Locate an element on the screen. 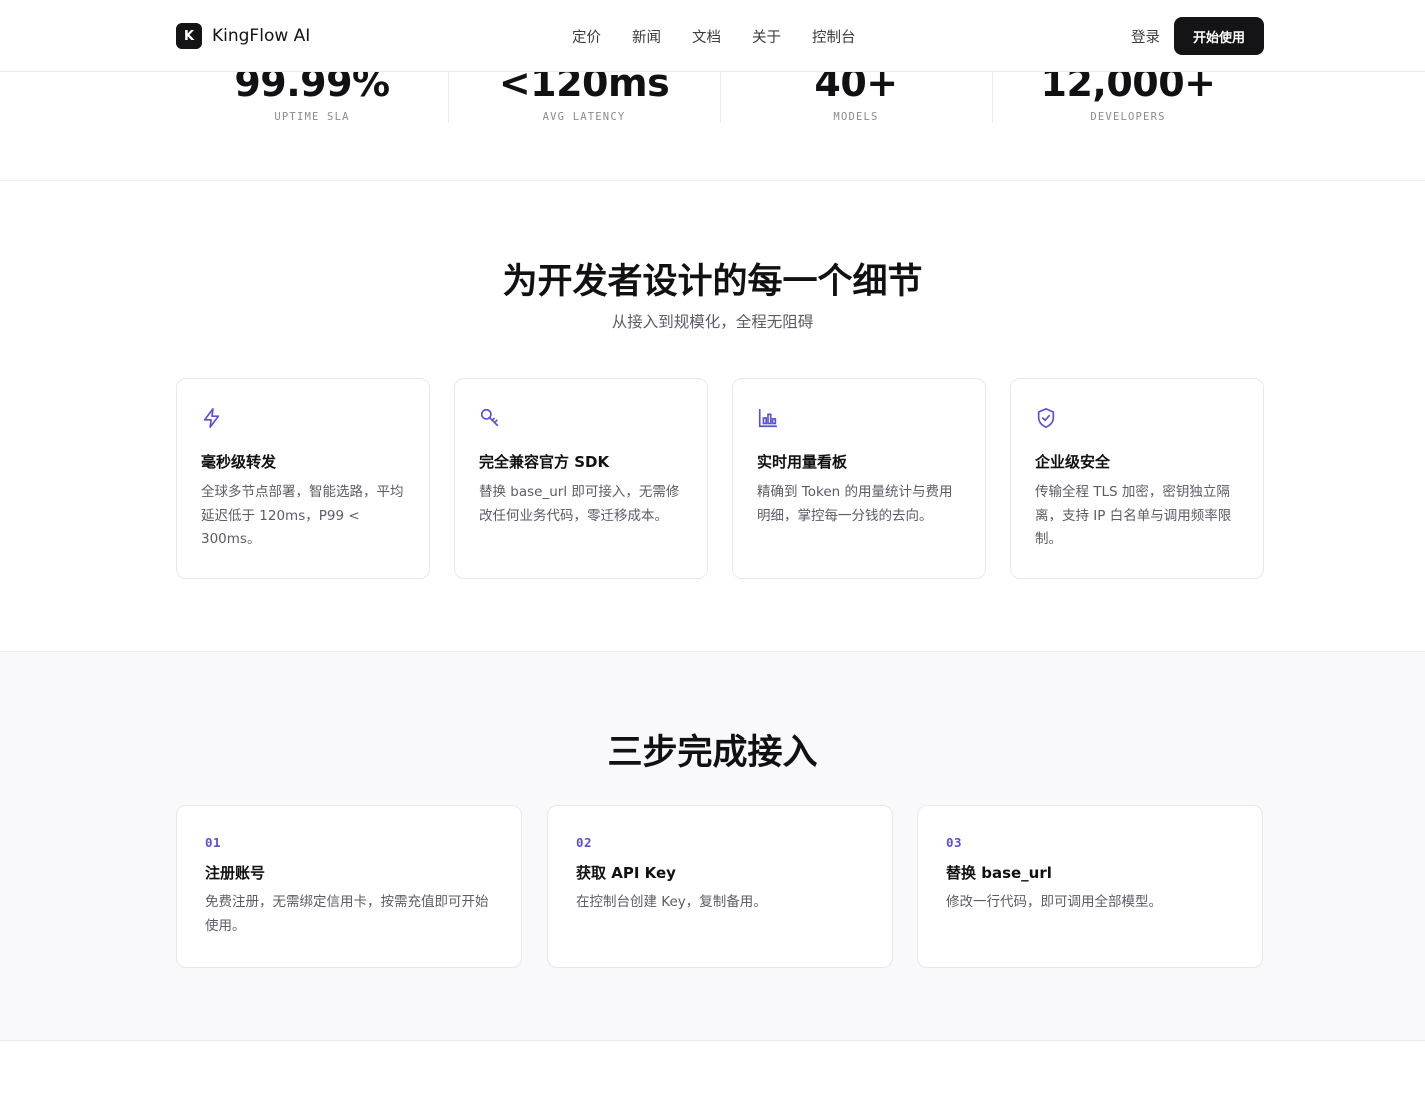 The image size is (1425, 1100). feature-desc: 精确到 Token 的用量统计与费用明细，掌控每一分钱的去向。 is located at coordinates (855, 504).